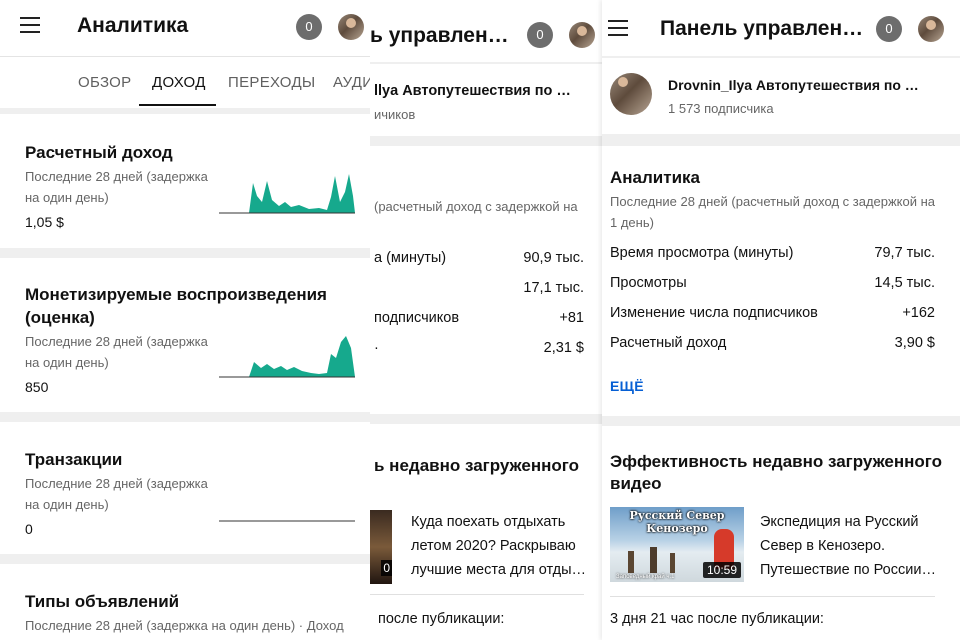  Describe the element at coordinates (441, 619) in the screenshot. I see `after-publication-label: после публикации:` at that location.